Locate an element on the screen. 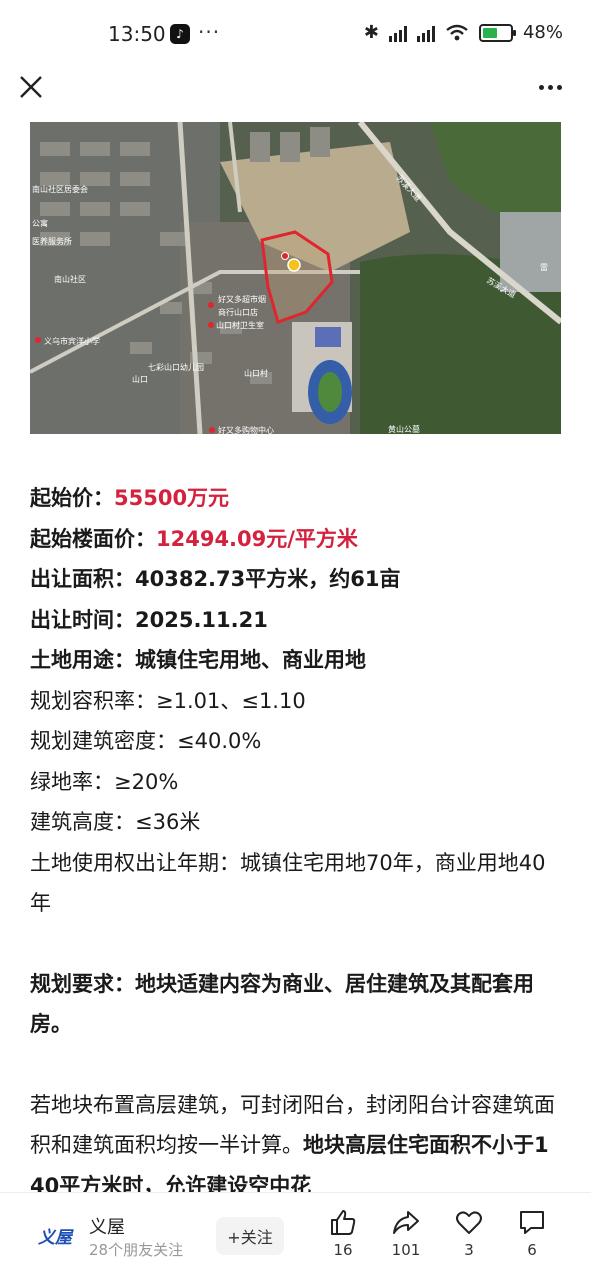 The height and width of the screenshot is (1280, 591). battery-icon is located at coordinates (497, 32).